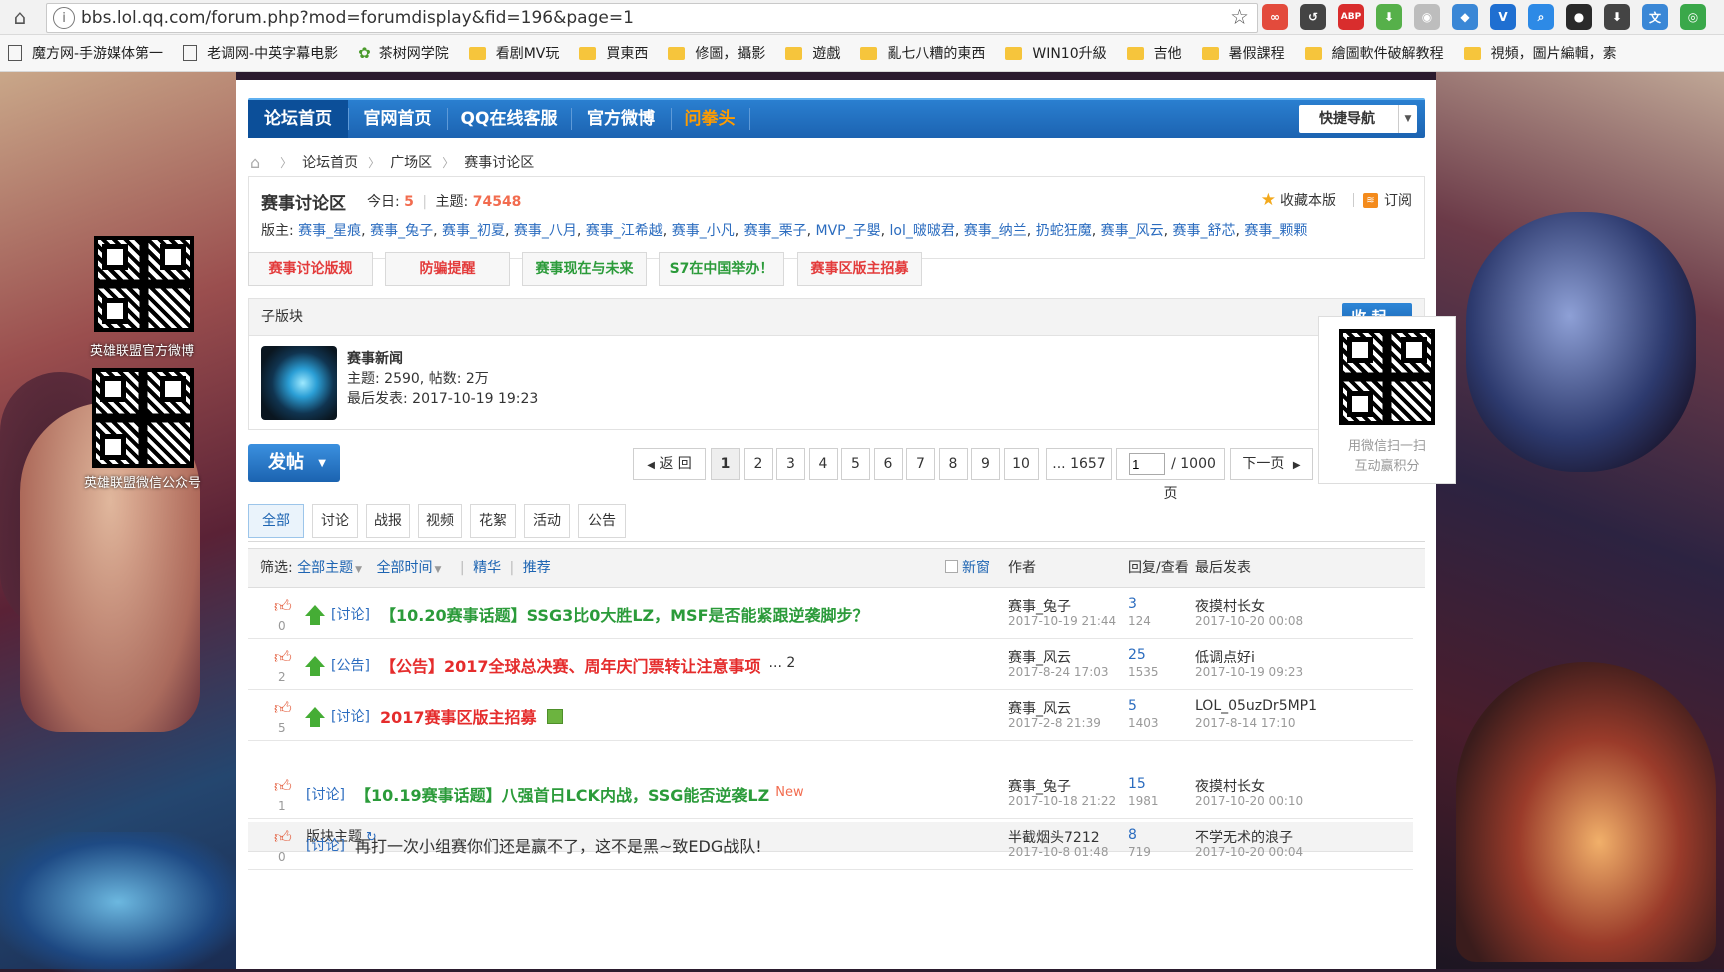 The width and height of the screenshot is (1724, 972). I want to click on bookmark-item: WIN10升級, so click(1057, 53).